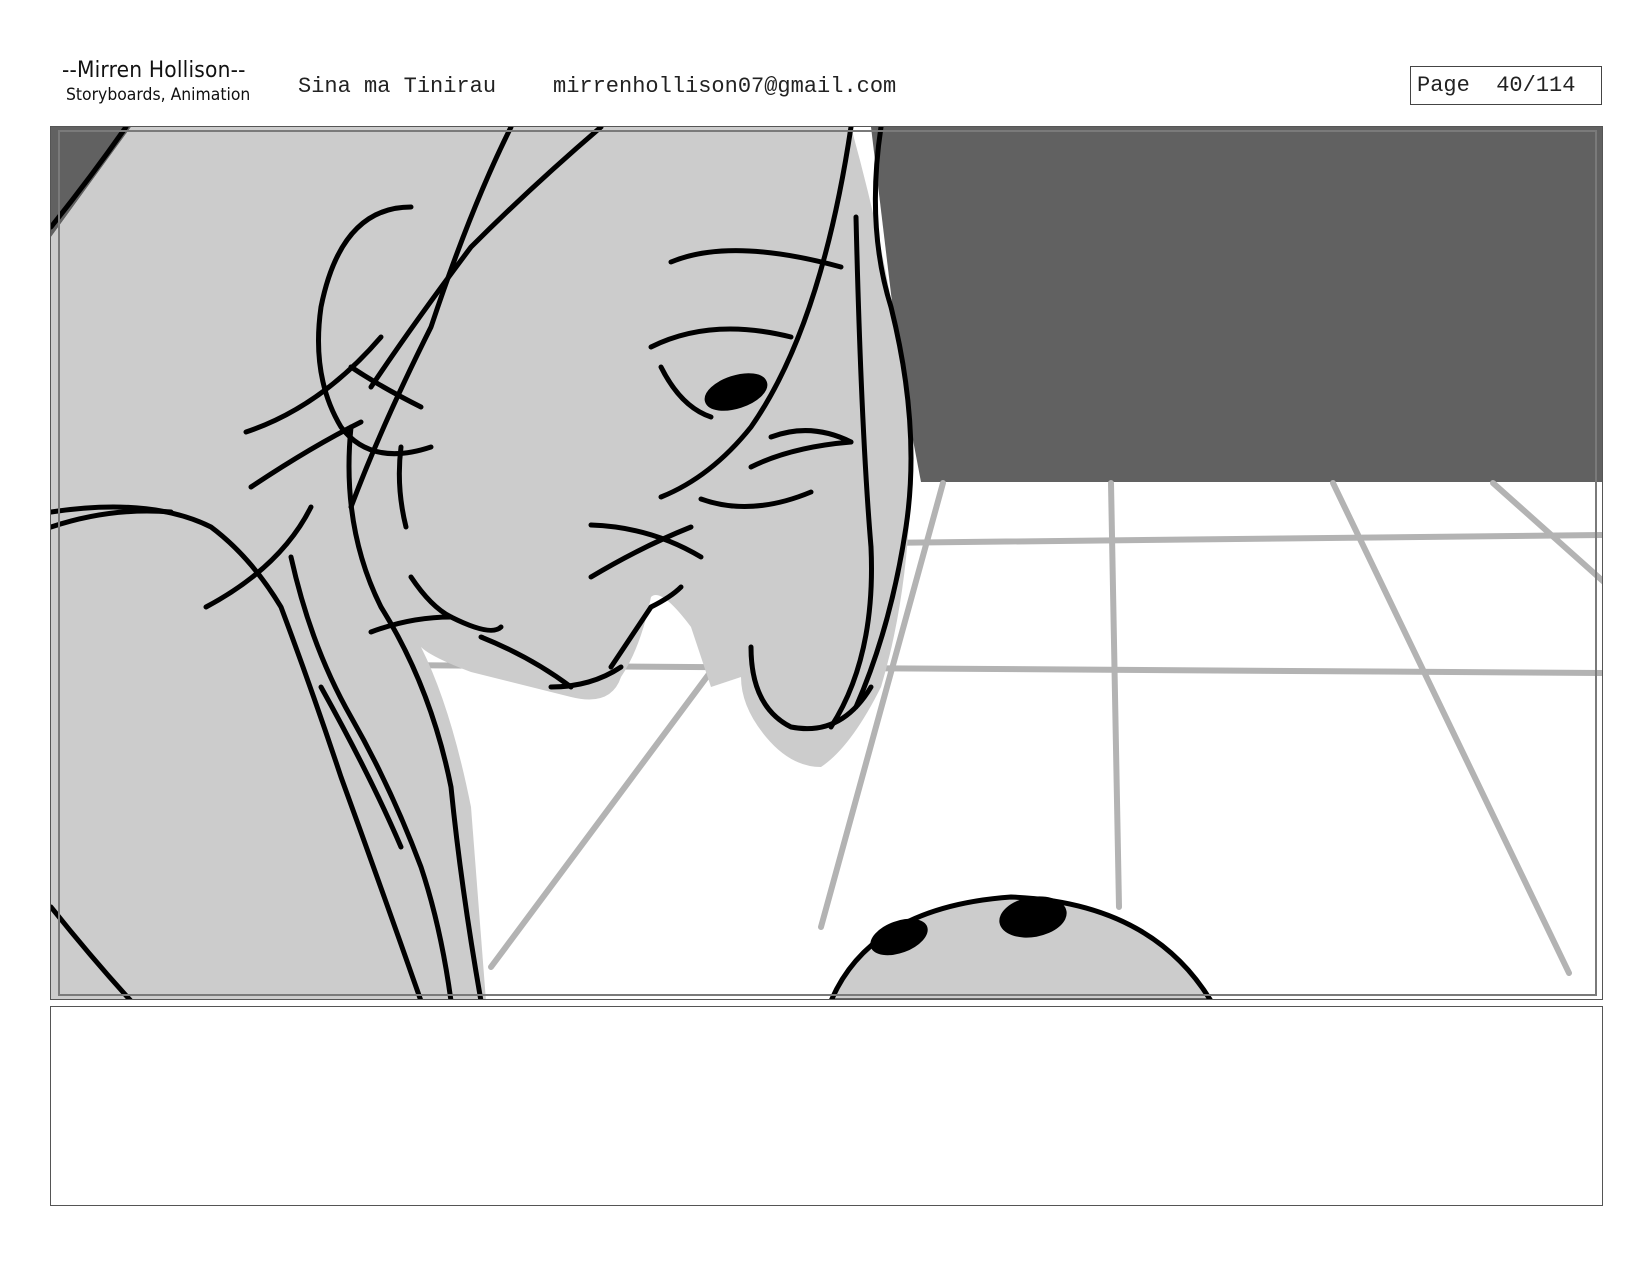  What do you see at coordinates (1236, 304) in the screenshot?
I see `back-wall` at bounding box center [1236, 304].